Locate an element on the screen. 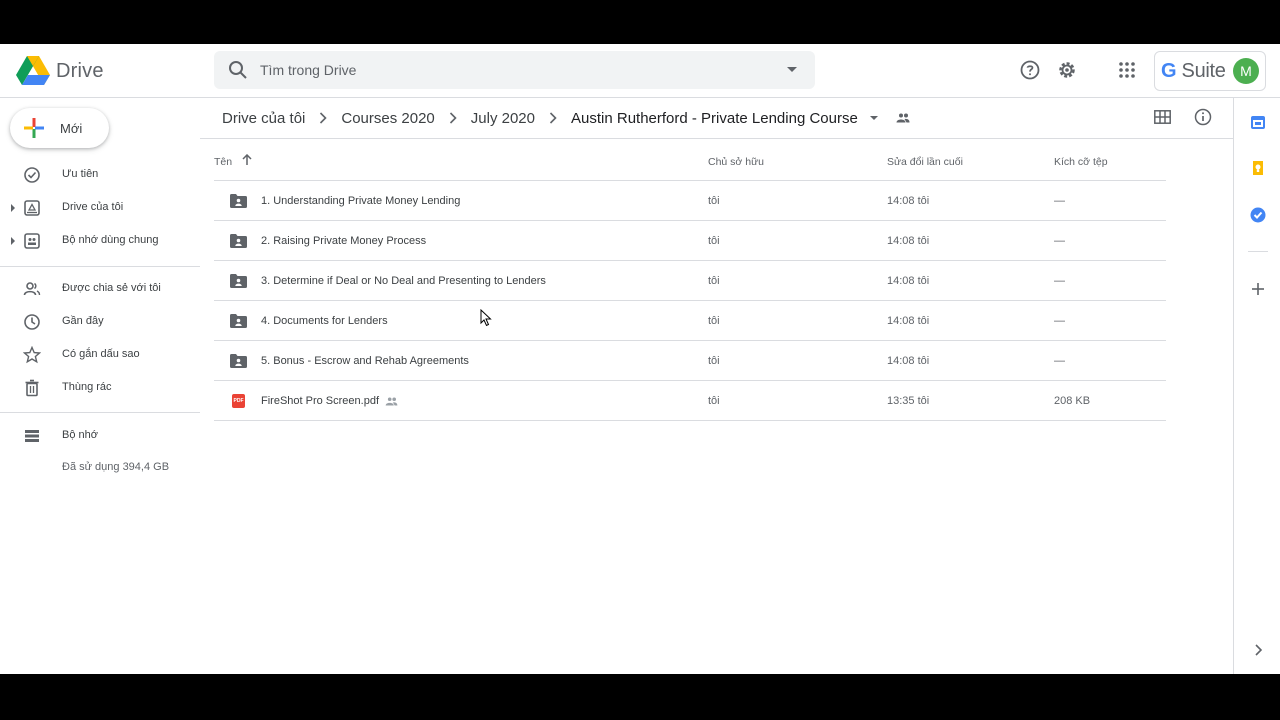 Image resolution: width=1280 pixels, height=720 pixels. file-name: 2. Raising Private Money Process is located at coordinates (344, 241).